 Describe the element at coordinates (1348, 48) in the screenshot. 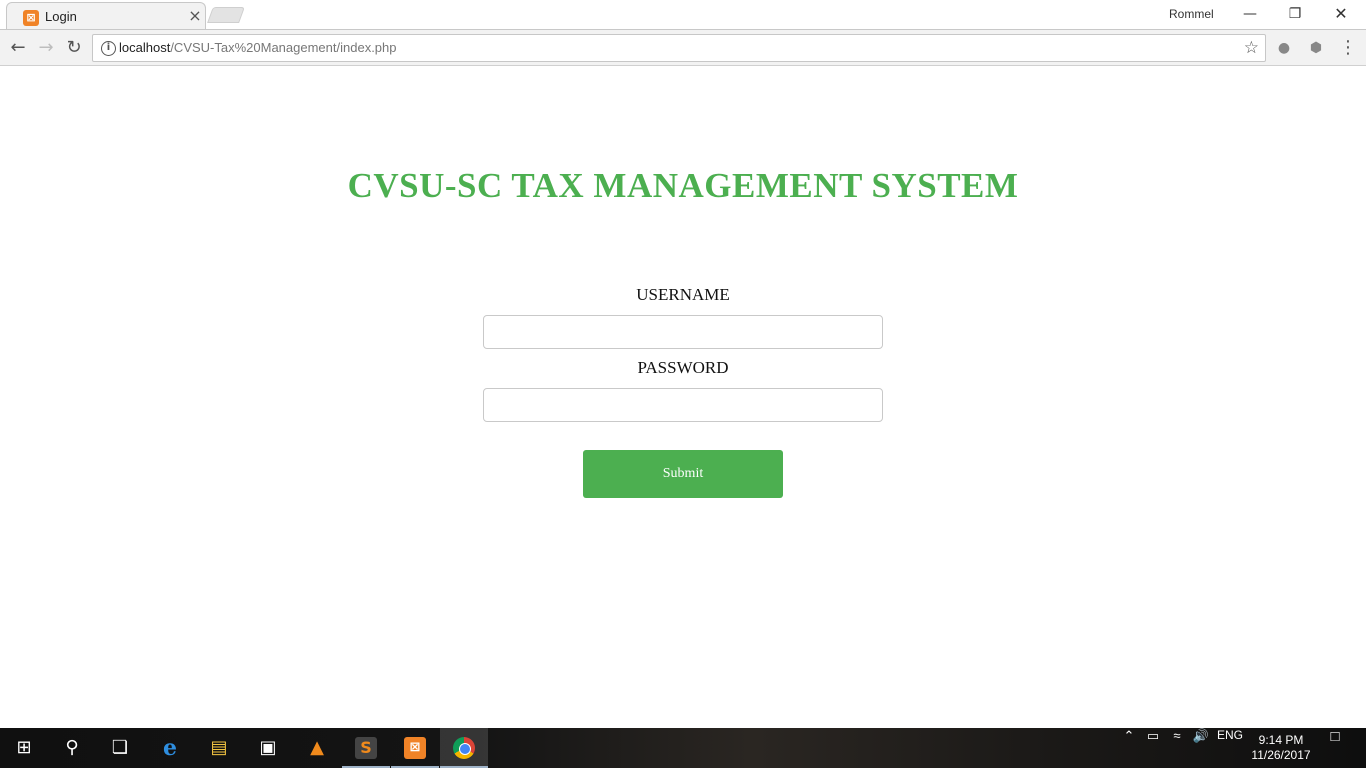

I see `browser-menu-icon: ⋮` at that location.